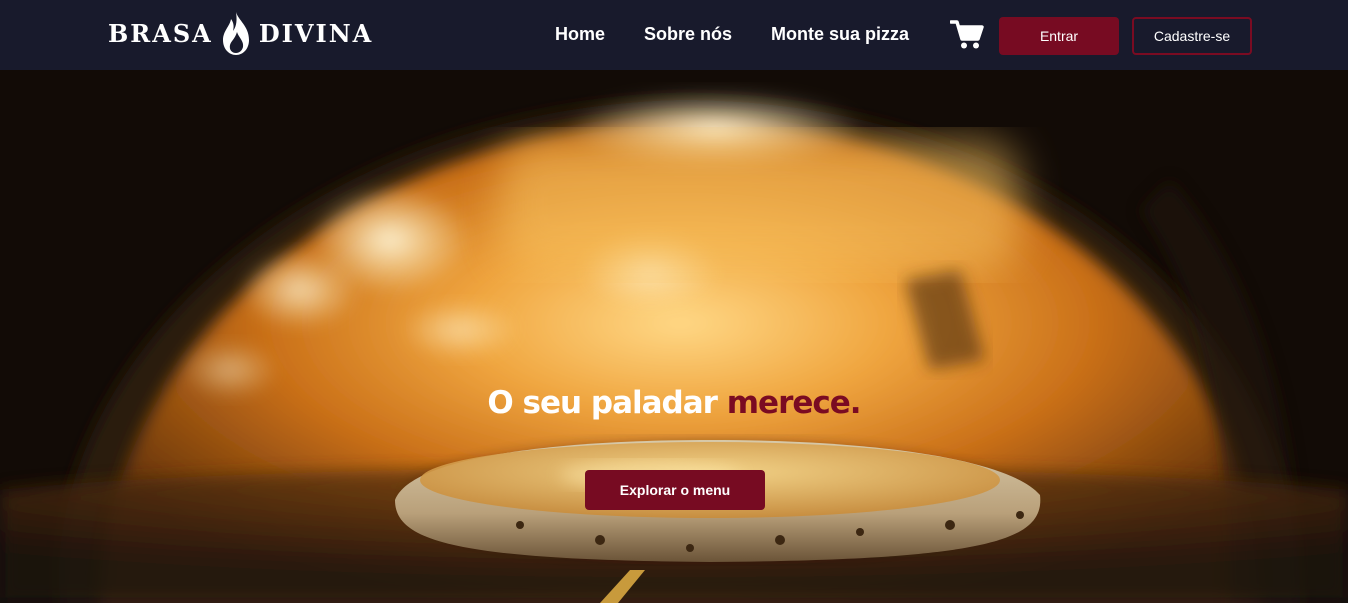  Describe the element at coordinates (967, 34) in the screenshot. I see `shopping-cart-icon` at that location.